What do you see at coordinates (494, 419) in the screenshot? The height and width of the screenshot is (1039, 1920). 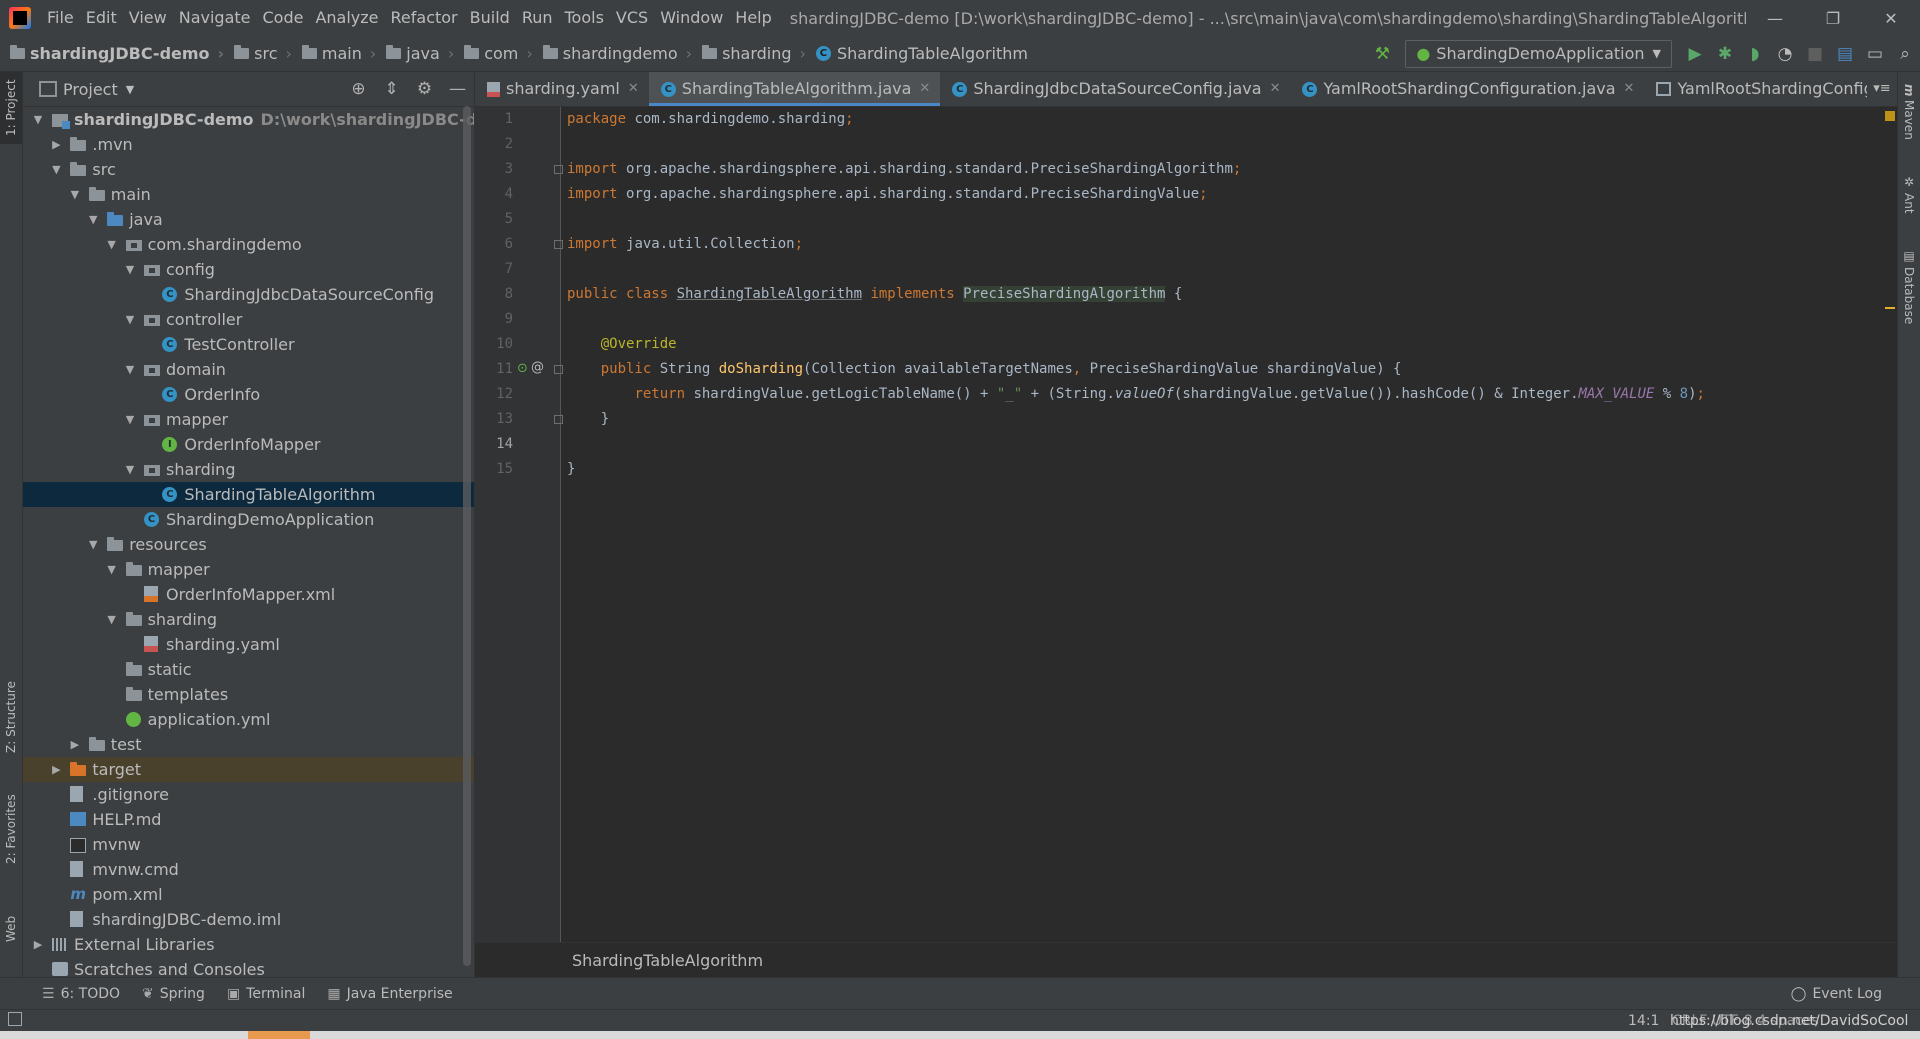 I see `line-number: 13` at bounding box center [494, 419].